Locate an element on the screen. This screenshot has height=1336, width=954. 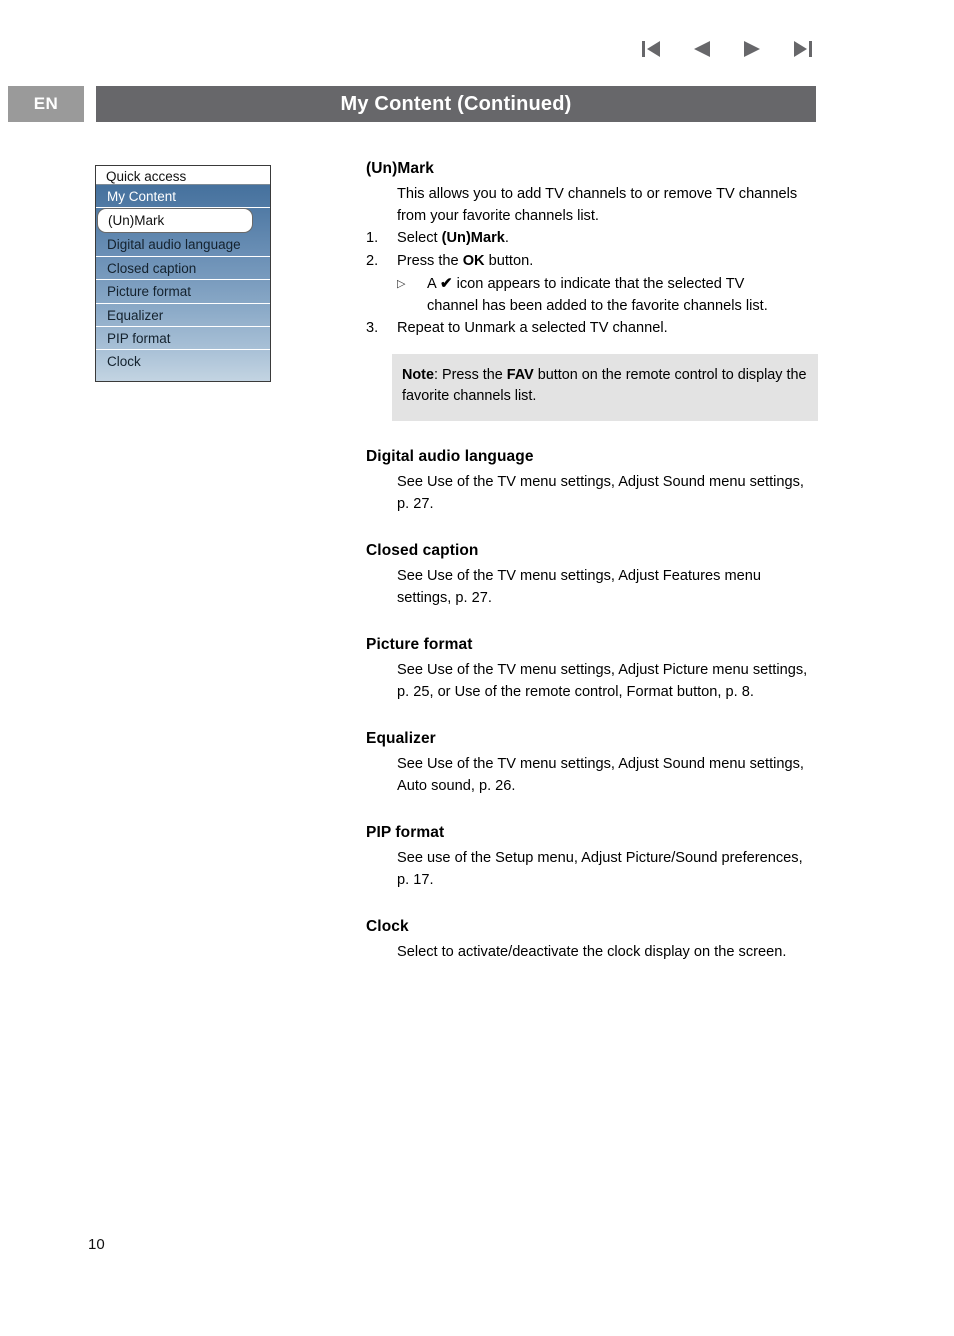
menu-item-label: My Content is located at coordinates (142, 196).